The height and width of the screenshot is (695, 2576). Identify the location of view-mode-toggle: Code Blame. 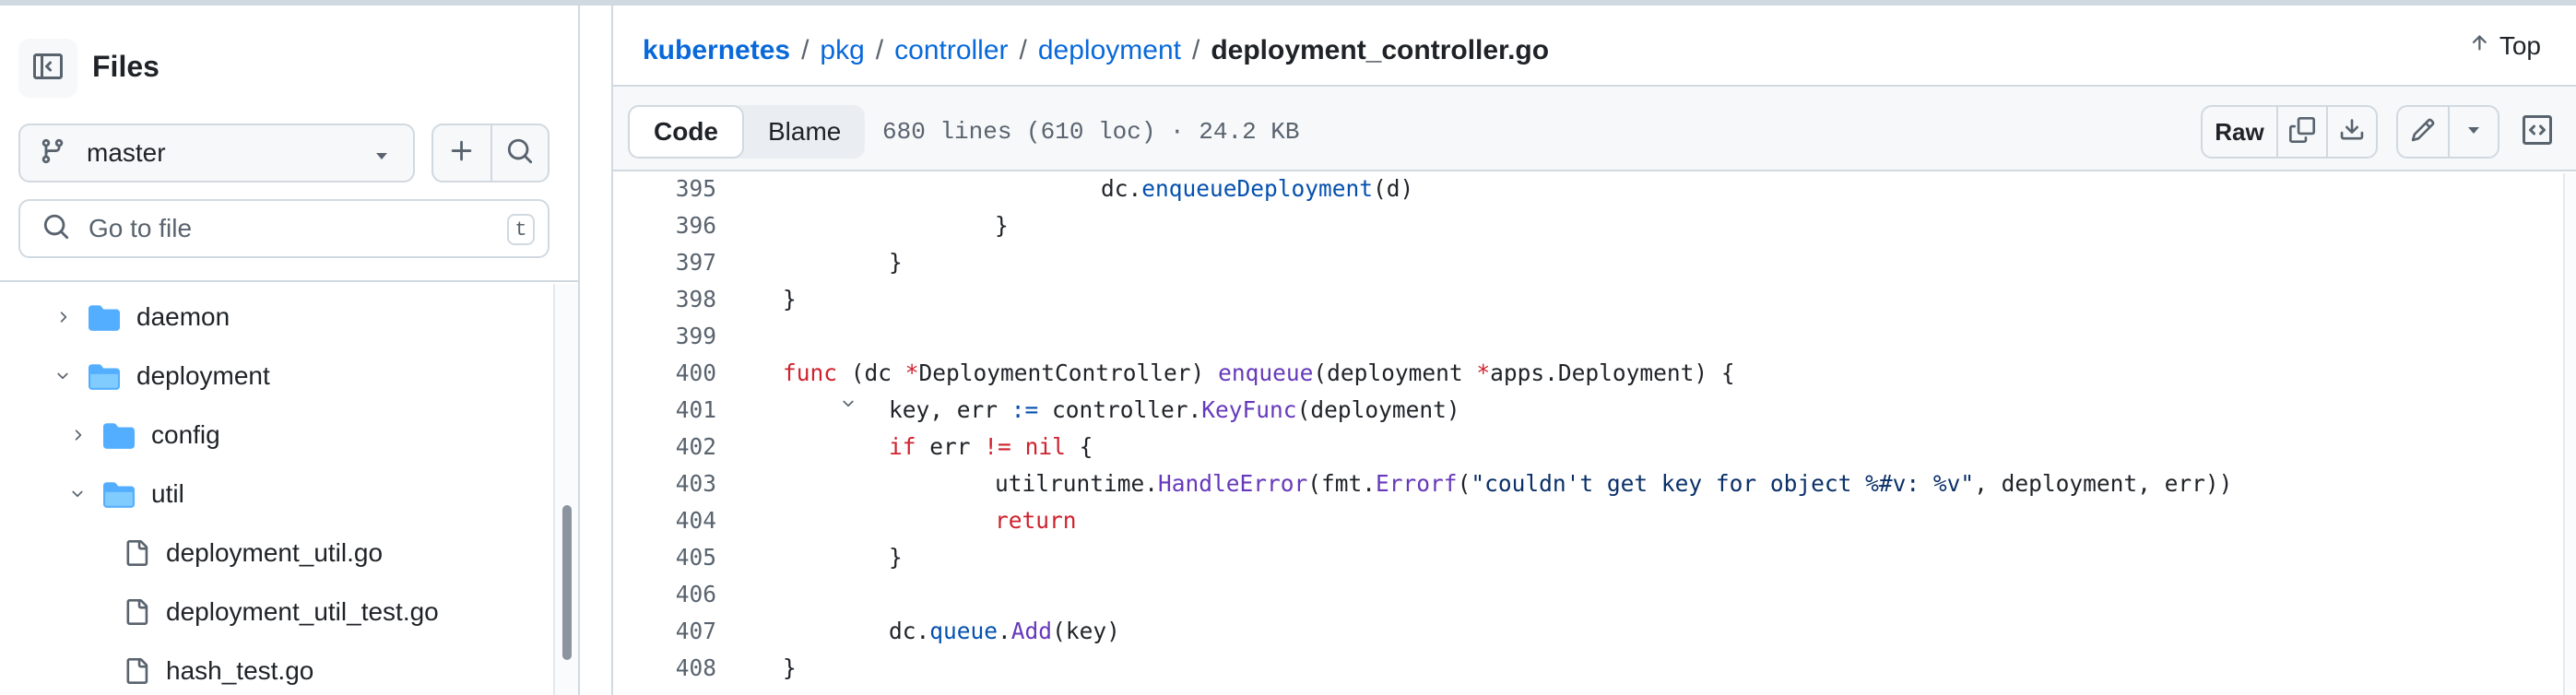
(747, 132).